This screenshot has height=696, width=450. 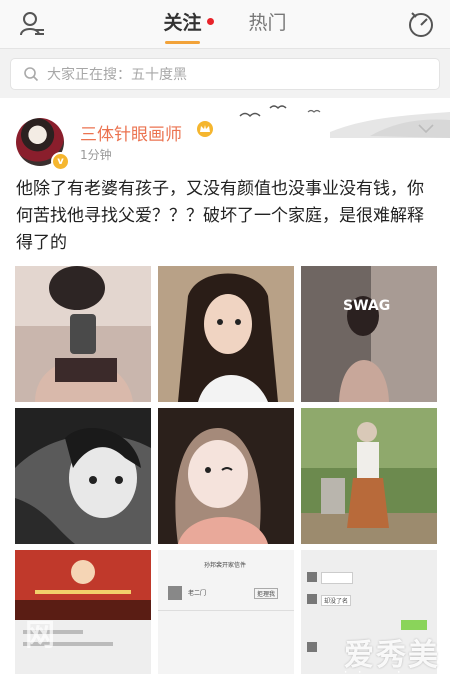 I want to click on watermark-brand: 爱秀美, so click(x=392, y=655).